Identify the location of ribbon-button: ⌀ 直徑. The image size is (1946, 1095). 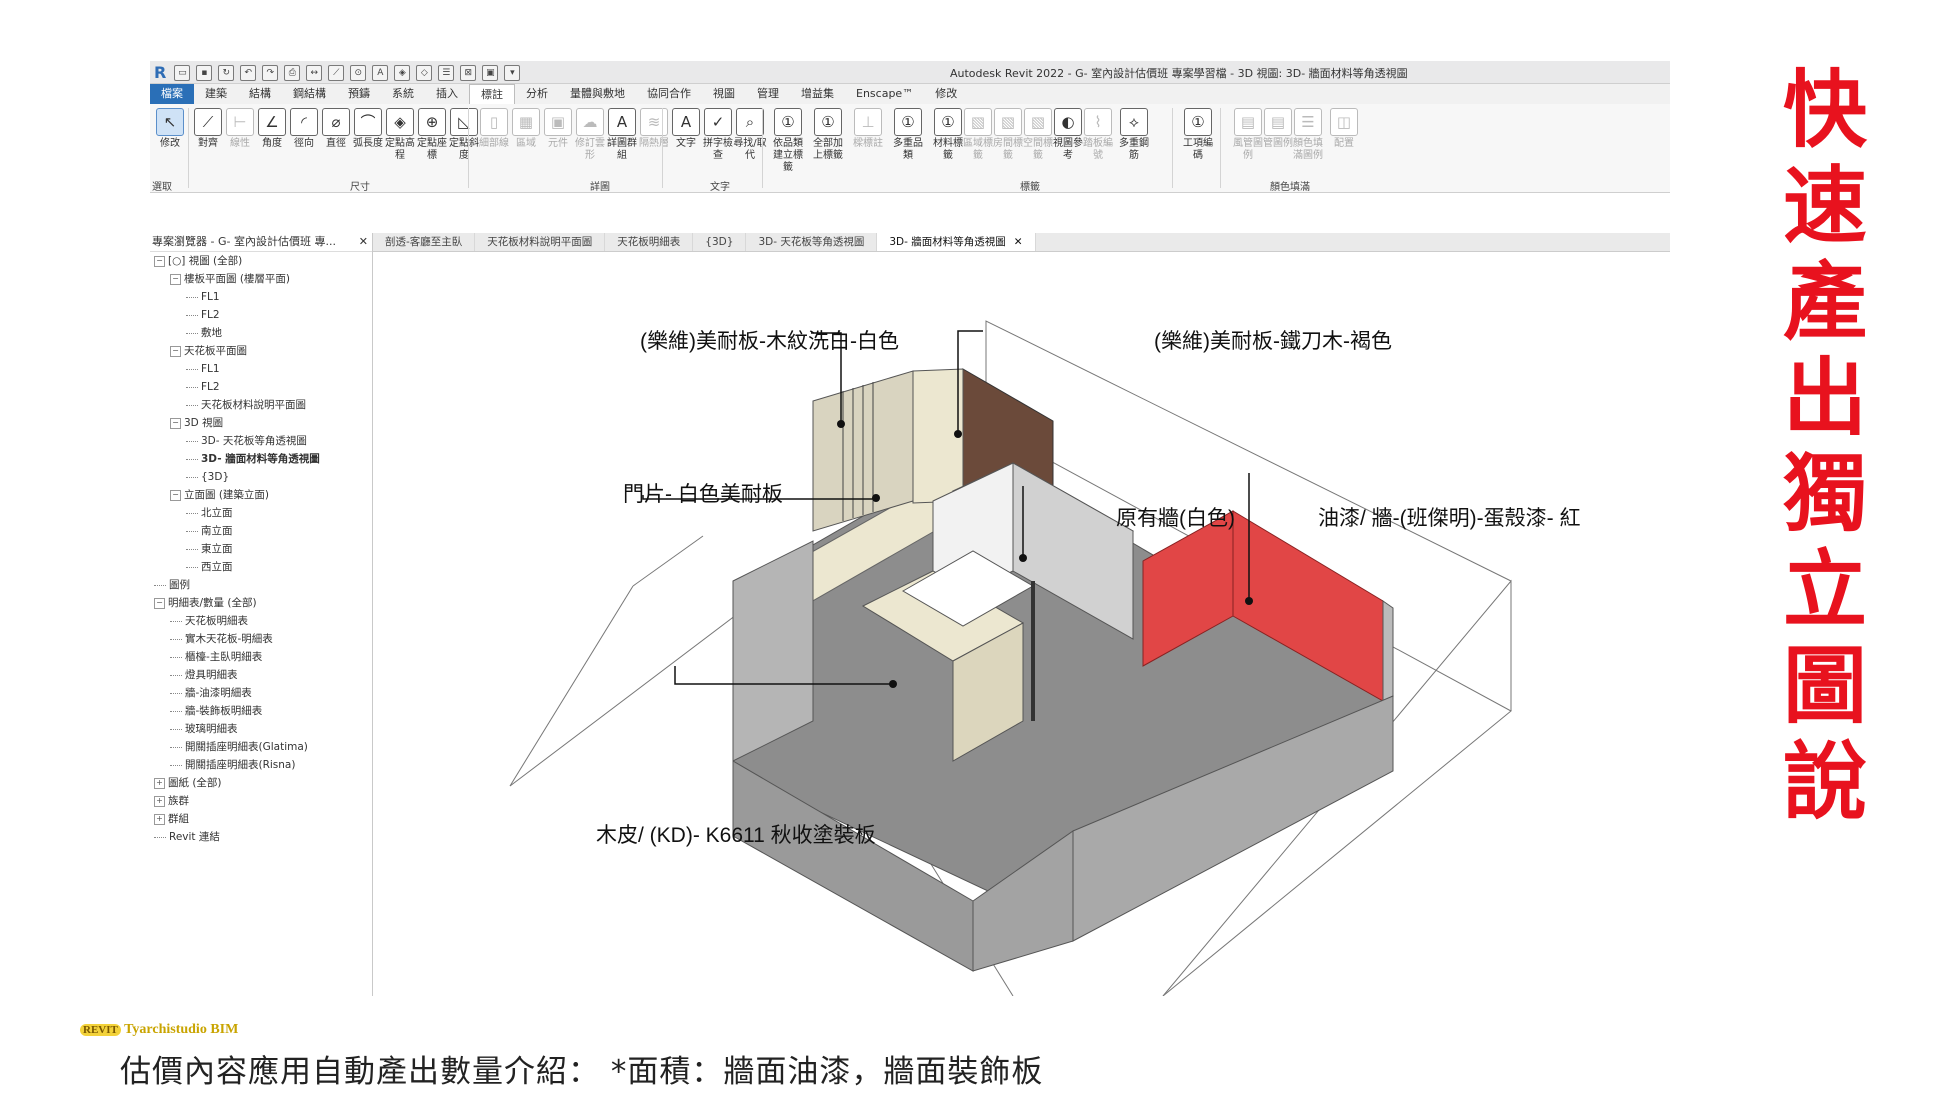
(336, 129).